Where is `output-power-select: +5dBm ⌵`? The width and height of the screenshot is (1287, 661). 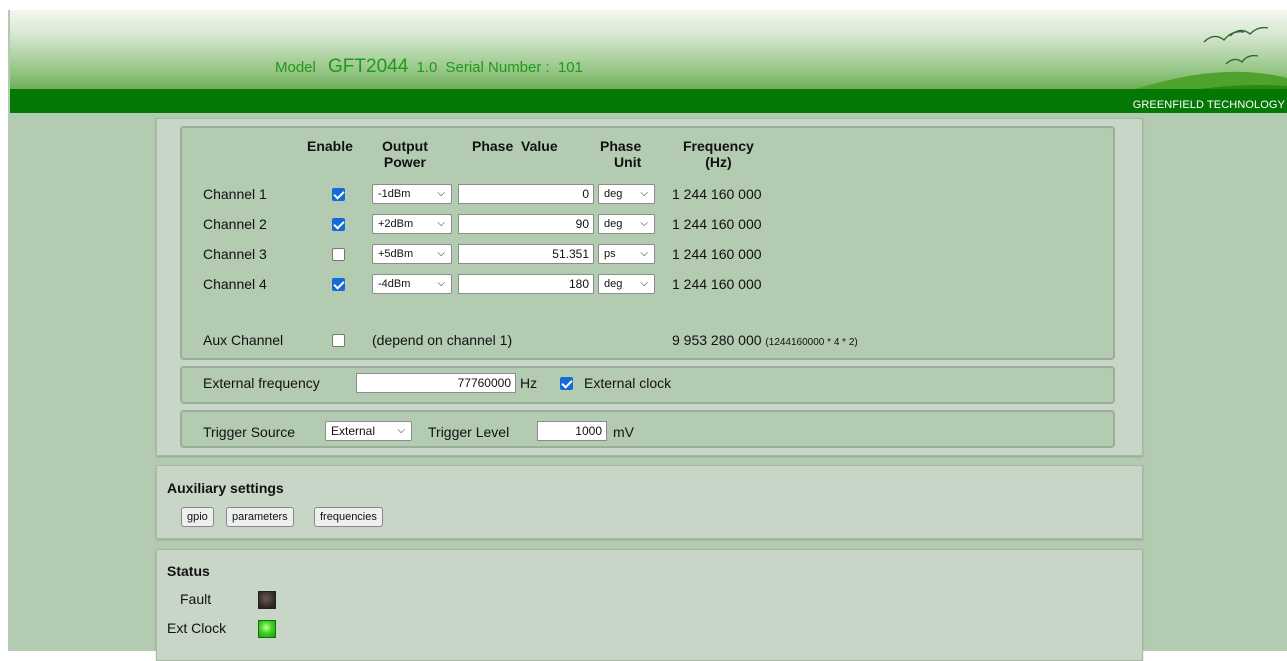 output-power-select: +5dBm ⌵ is located at coordinates (412, 254).